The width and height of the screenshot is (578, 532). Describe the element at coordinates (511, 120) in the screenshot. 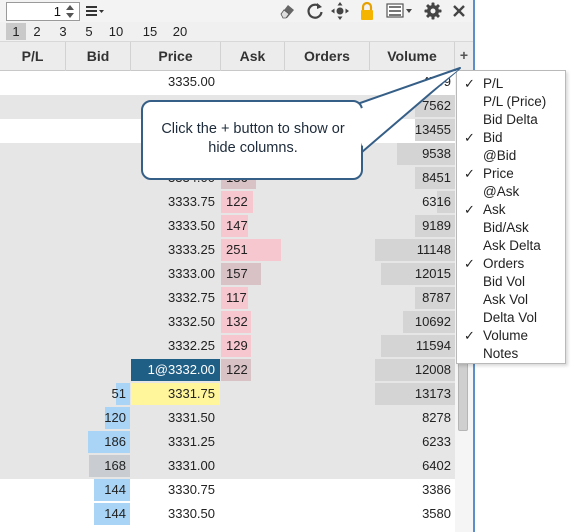

I see `column-menu-item: Bid Delta` at that location.